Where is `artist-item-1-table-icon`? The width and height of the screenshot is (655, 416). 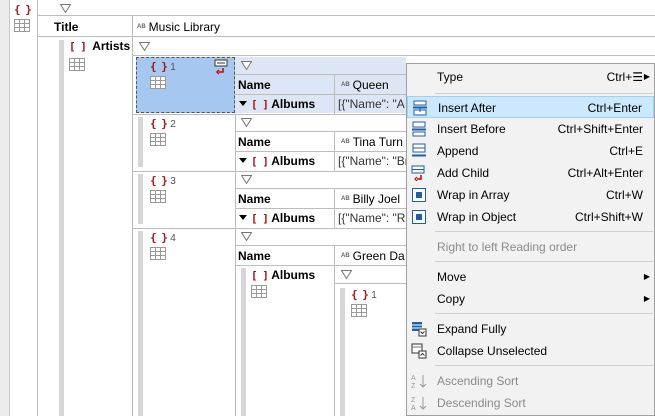
artist-item-1-table-icon is located at coordinates (158, 82).